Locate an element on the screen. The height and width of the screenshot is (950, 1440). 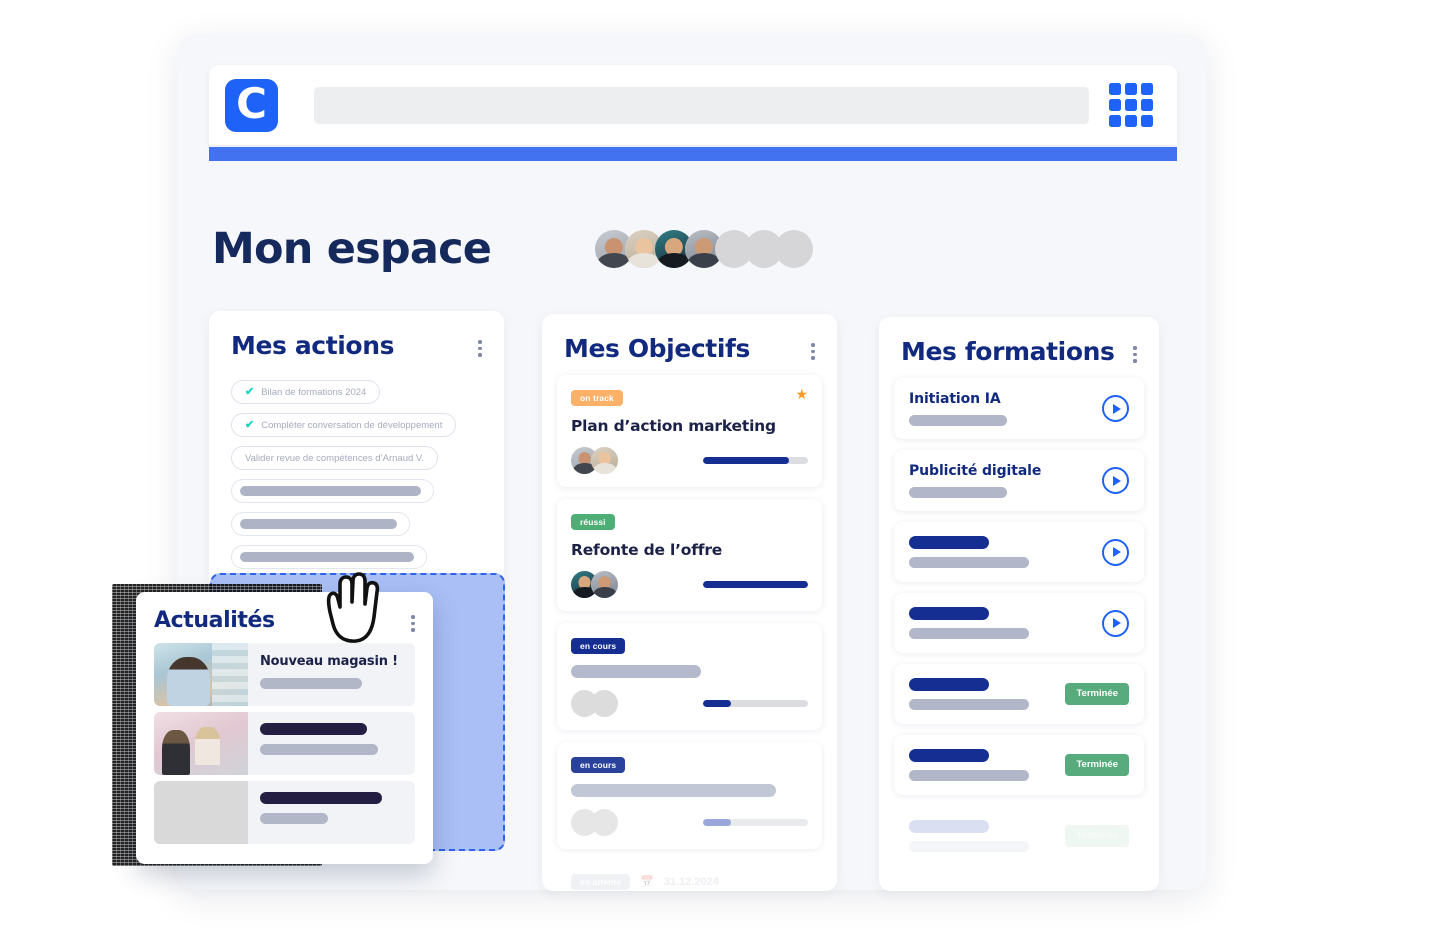
card-actualites: Actualités Nouveau magasin ! is located at coordinates (284, 728).